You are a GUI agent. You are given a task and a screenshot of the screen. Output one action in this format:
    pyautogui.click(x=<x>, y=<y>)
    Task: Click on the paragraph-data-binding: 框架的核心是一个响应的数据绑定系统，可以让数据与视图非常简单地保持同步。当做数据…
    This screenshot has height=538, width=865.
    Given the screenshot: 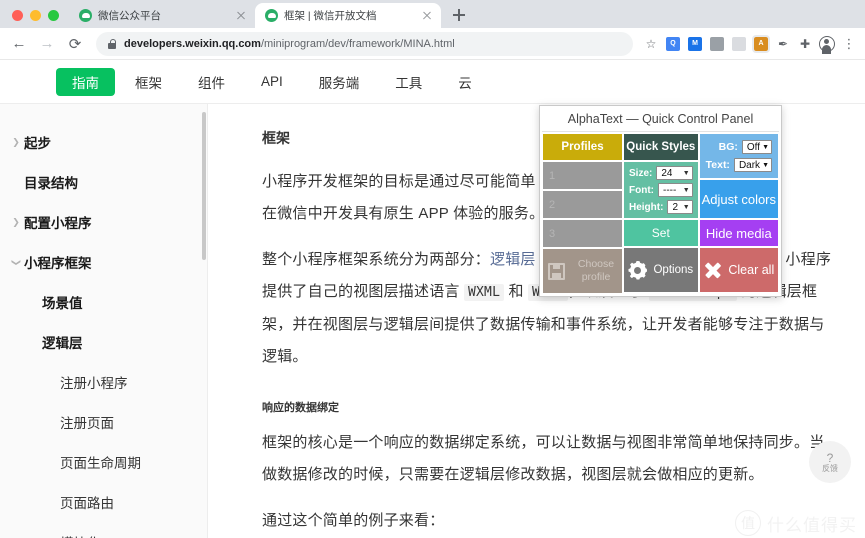 What is the action you would take?
    pyautogui.click(x=543, y=458)
    